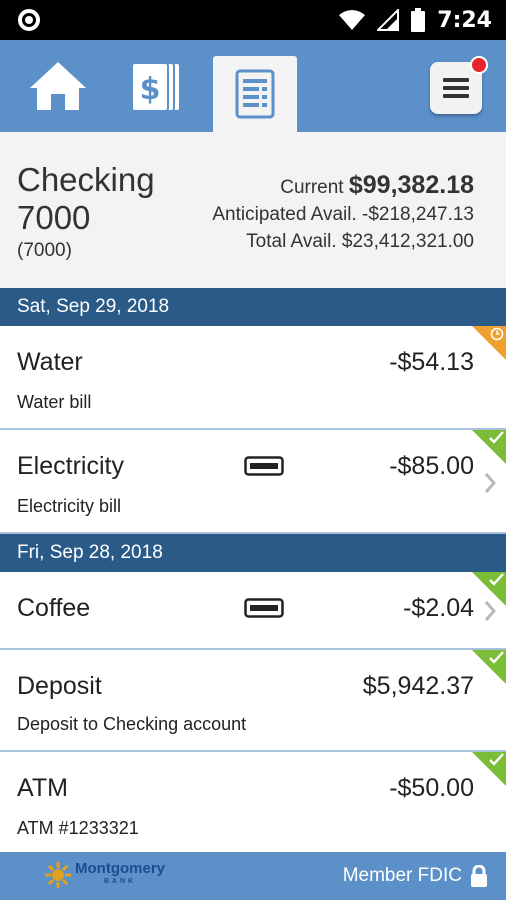 Image resolution: width=506 pixels, height=900 pixels. I want to click on top-nav-bar: $, so click(253, 86).